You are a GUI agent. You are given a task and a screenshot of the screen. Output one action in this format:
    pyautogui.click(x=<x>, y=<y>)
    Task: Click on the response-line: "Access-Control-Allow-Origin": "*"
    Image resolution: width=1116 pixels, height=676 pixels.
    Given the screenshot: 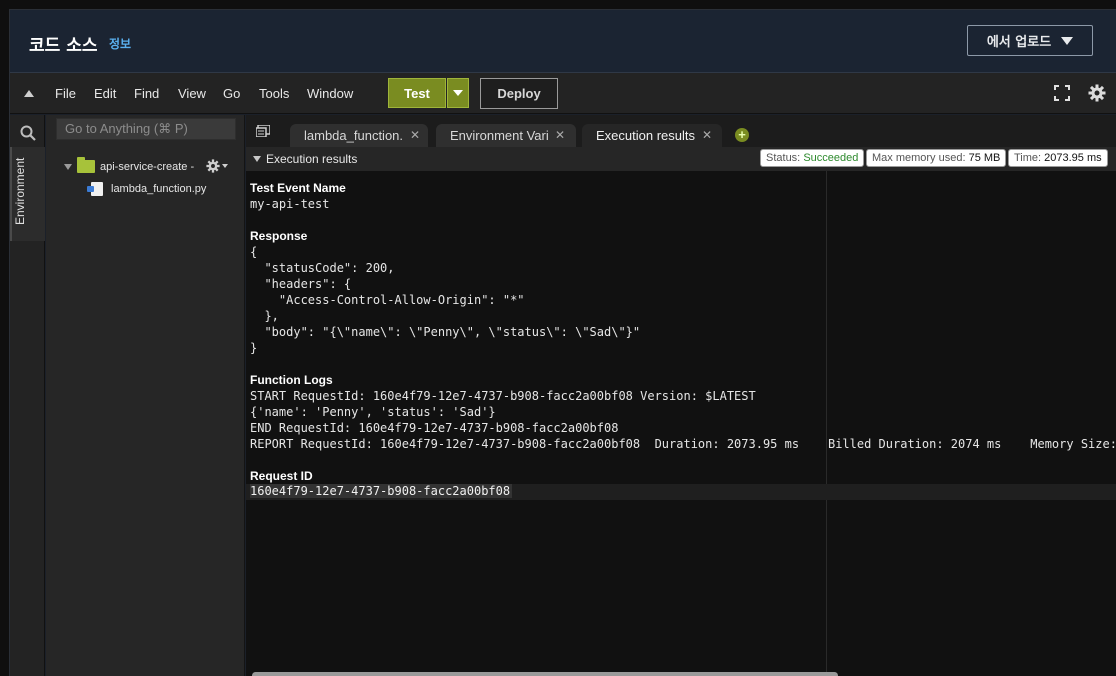 What is the action you would take?
    pyautogui.click(x=387, y=300)
    